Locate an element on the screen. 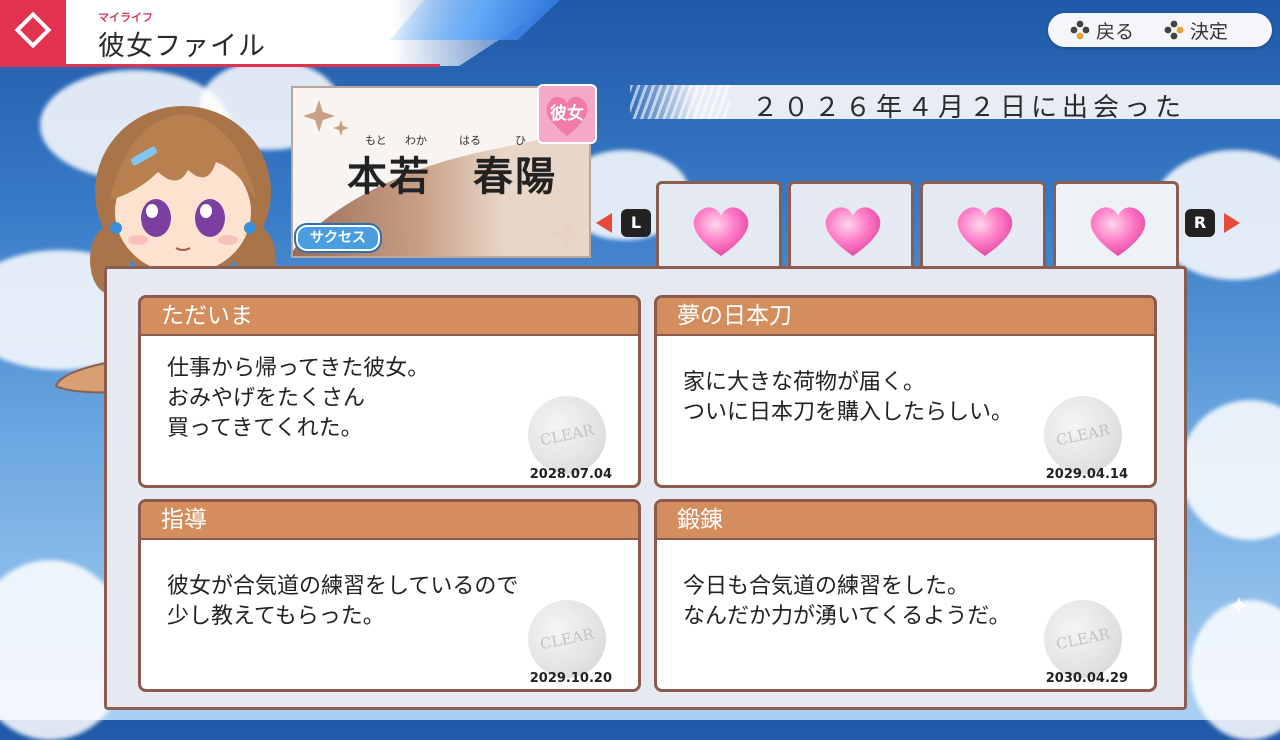  event-description: 仕事から帰ってきた彼女。 おみやげをたくさん 買ってきてくれた。 is located at coordinates (298, 398).